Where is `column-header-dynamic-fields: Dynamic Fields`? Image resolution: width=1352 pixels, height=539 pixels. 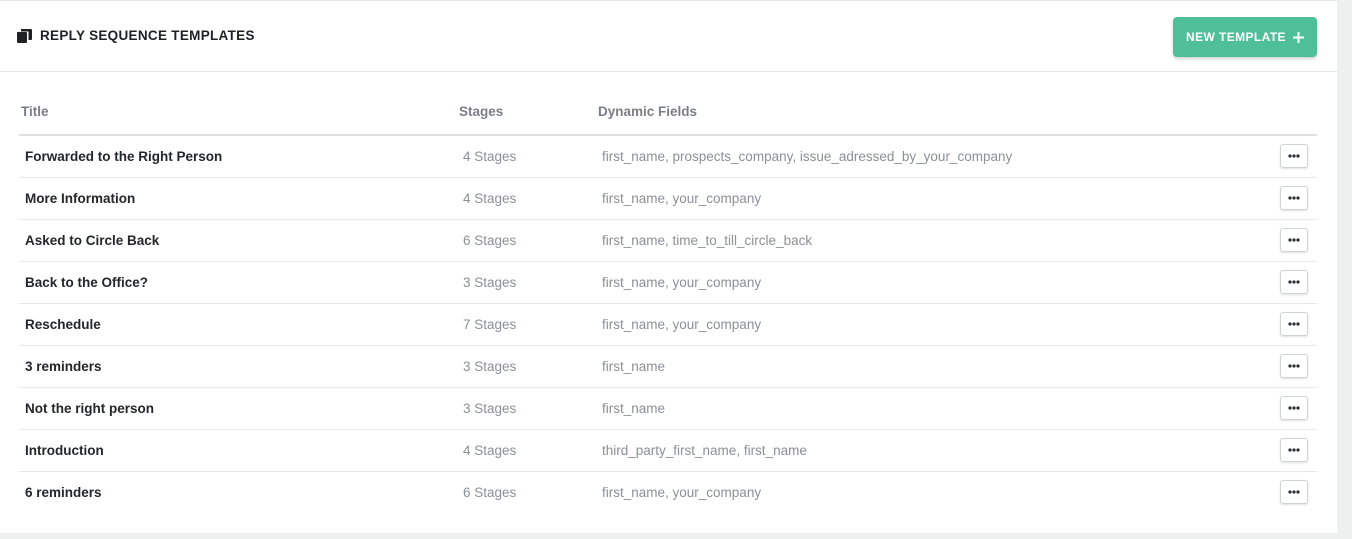 column-header-dynamic-fields: Dynamic Fields is located at coordinates (647, 111).